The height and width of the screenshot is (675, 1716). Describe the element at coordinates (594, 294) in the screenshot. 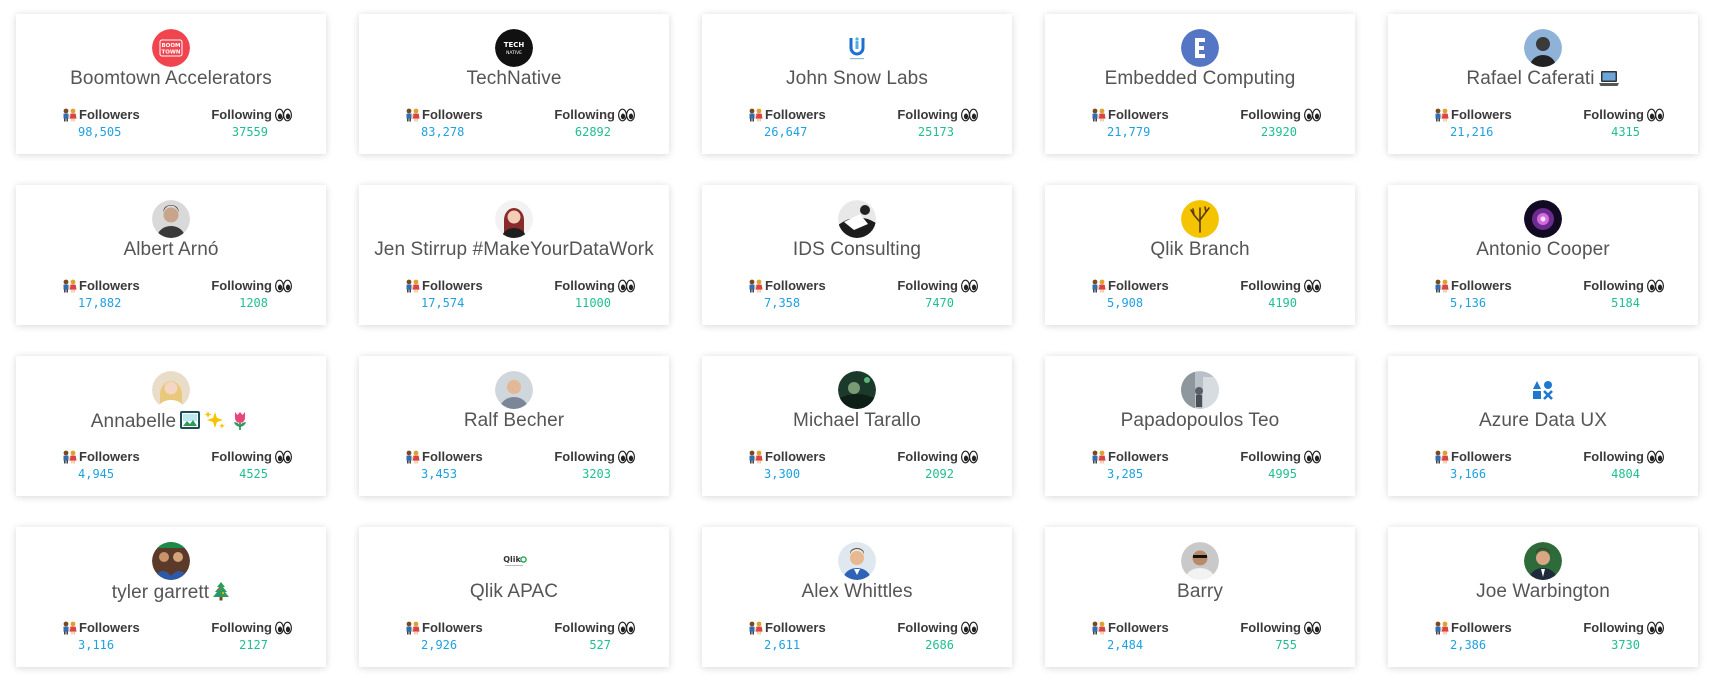

I see `following-stat: Following 11000` at that location.